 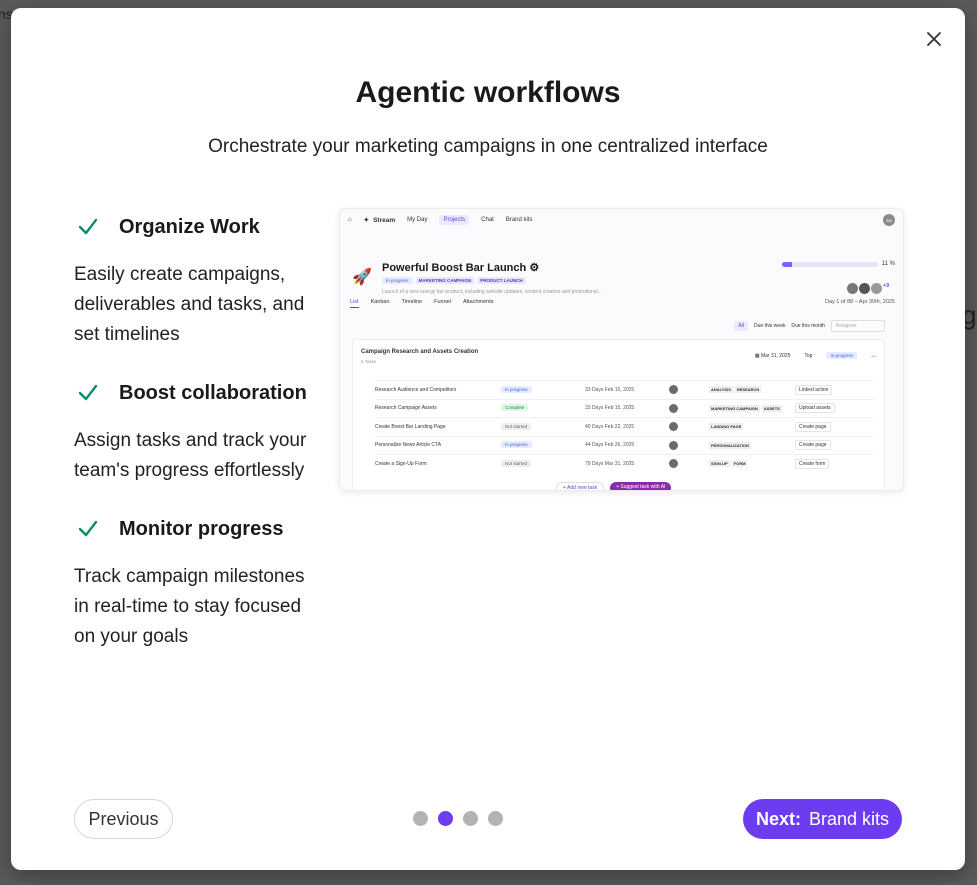 I want to click on preview-task-status: In progress, so click(x=516, y=389).